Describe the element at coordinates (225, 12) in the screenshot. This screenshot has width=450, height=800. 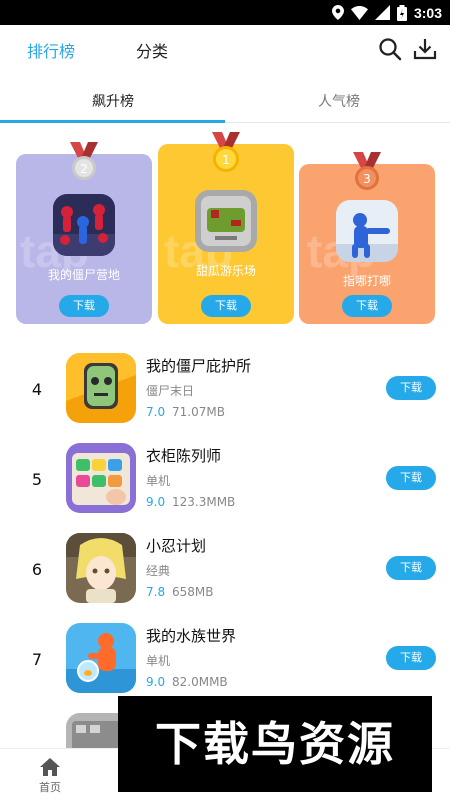
I see `status-bar: 3:03` at that location.